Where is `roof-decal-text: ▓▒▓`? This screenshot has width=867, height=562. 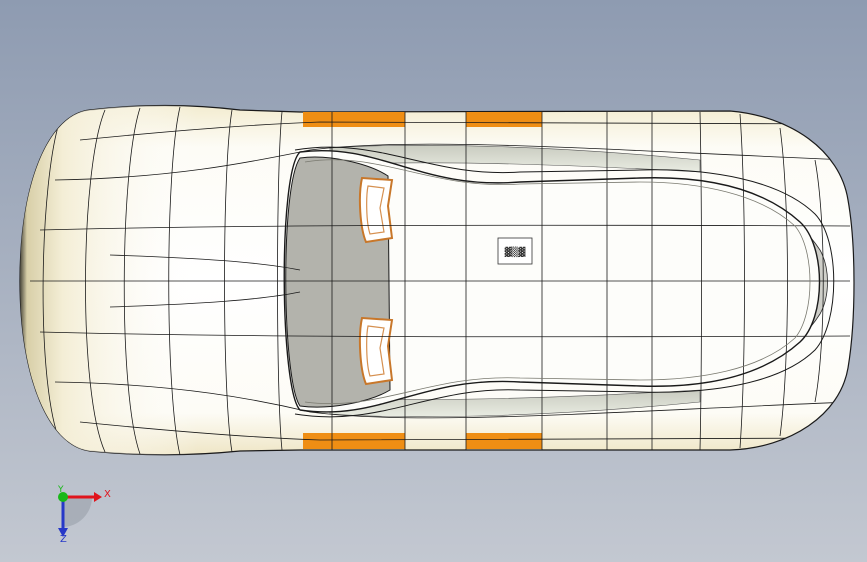
roof-decal-text: ▓▒▓ is located at coordinates (515, 252).